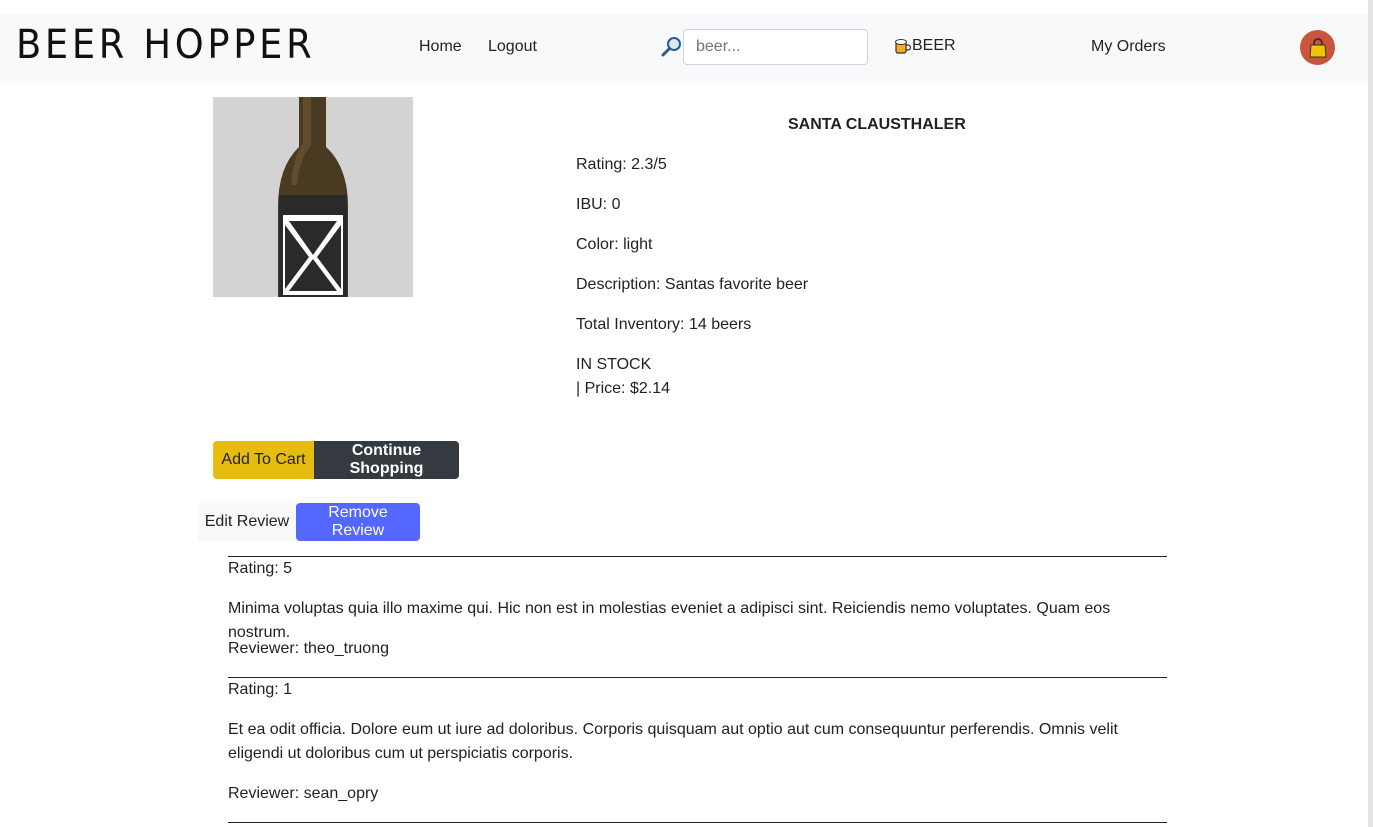 The height and width of the screenshot is (827, 1373). I want to click on edit-review-button: Edit Review, so click(247, 522).